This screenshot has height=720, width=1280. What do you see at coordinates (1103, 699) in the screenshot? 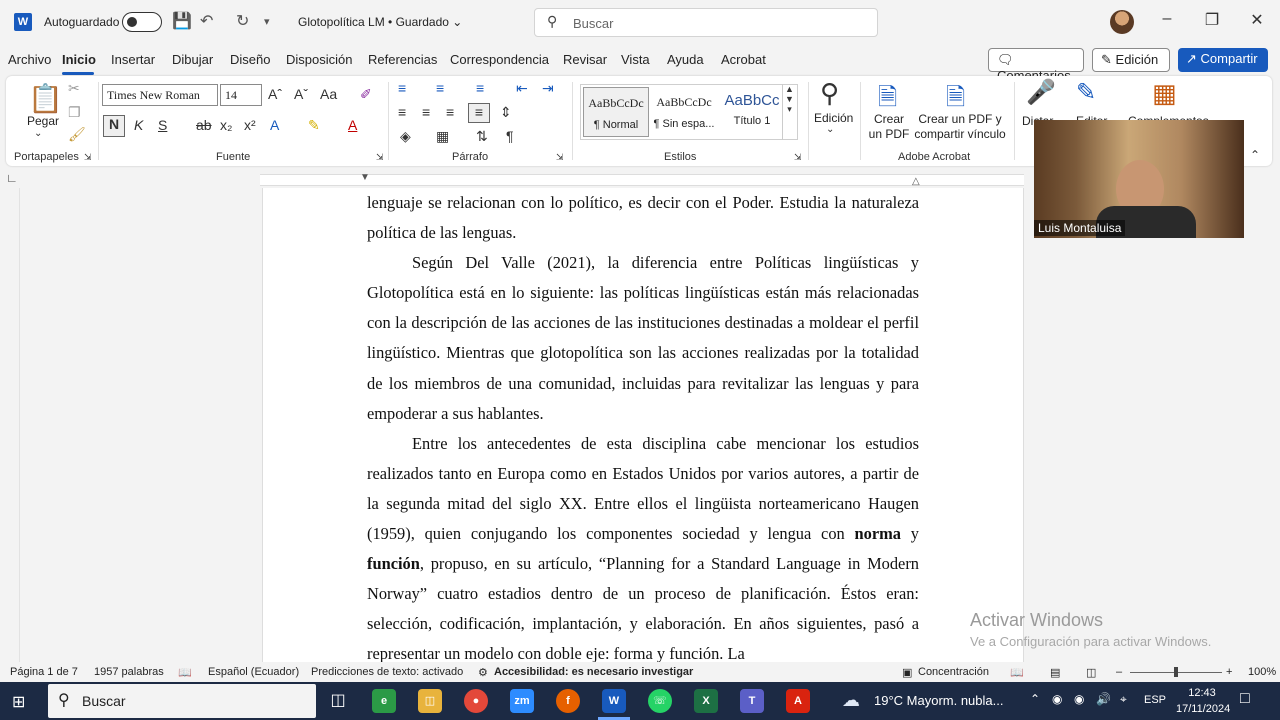
I see `volume-icon: 🔊` at bounding box center [1103, 699].